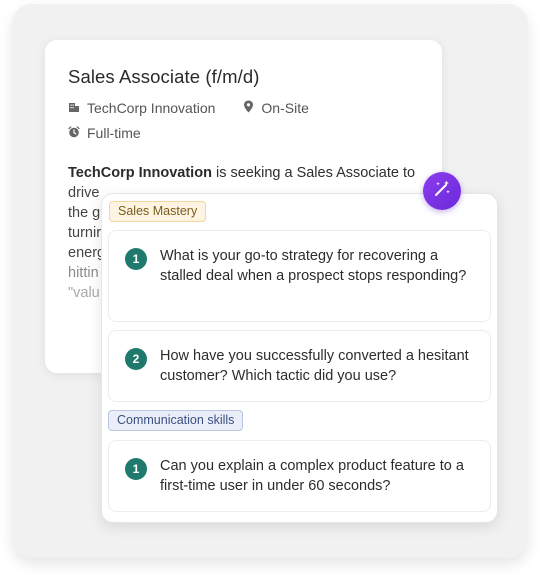  I want to click on description-company: TechCorp Innovation, so click(140, 173).